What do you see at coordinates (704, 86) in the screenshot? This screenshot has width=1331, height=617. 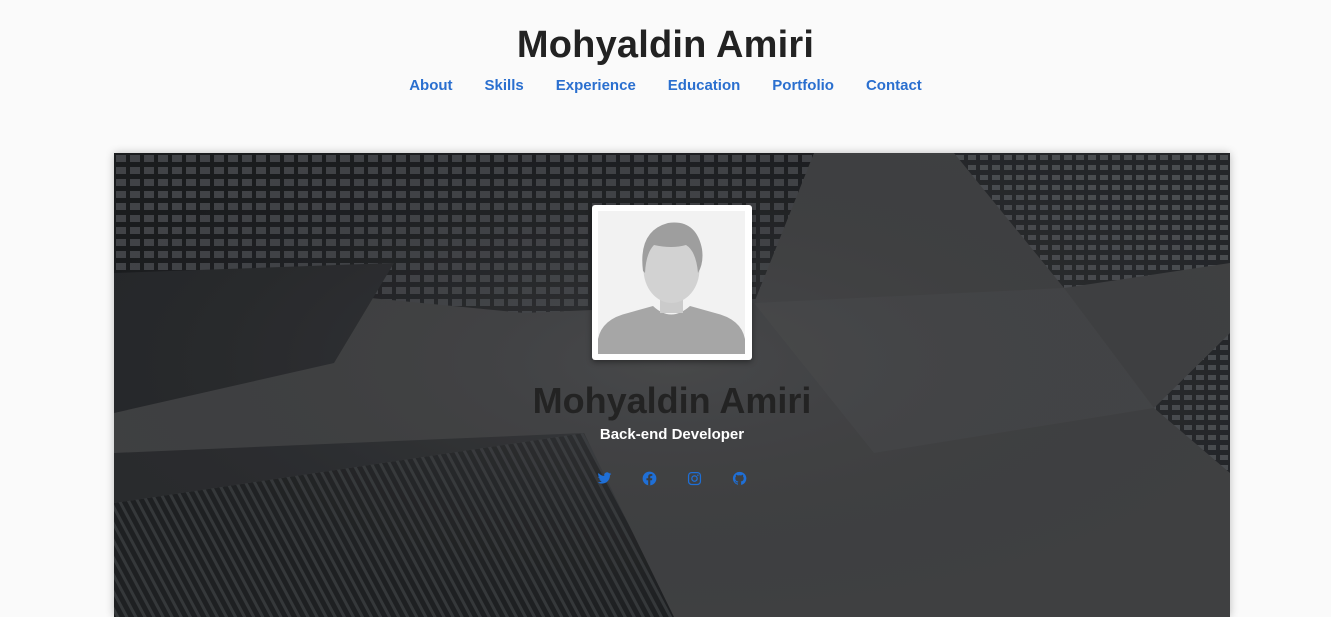 I see `nav-link-education: Education` at bounding box center [704, 86].